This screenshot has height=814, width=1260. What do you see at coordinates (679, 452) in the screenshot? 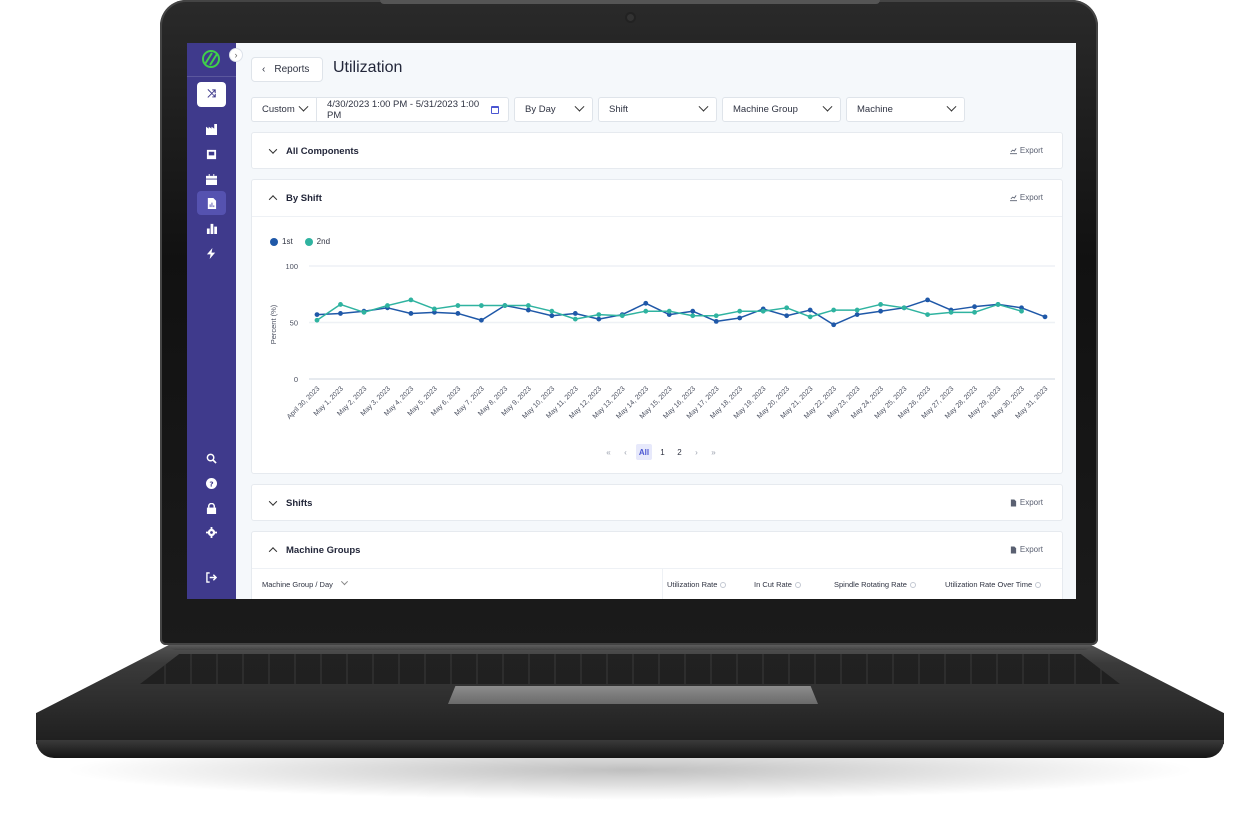
I see `pager-page-2: 2` at bounding box center [679, 452].